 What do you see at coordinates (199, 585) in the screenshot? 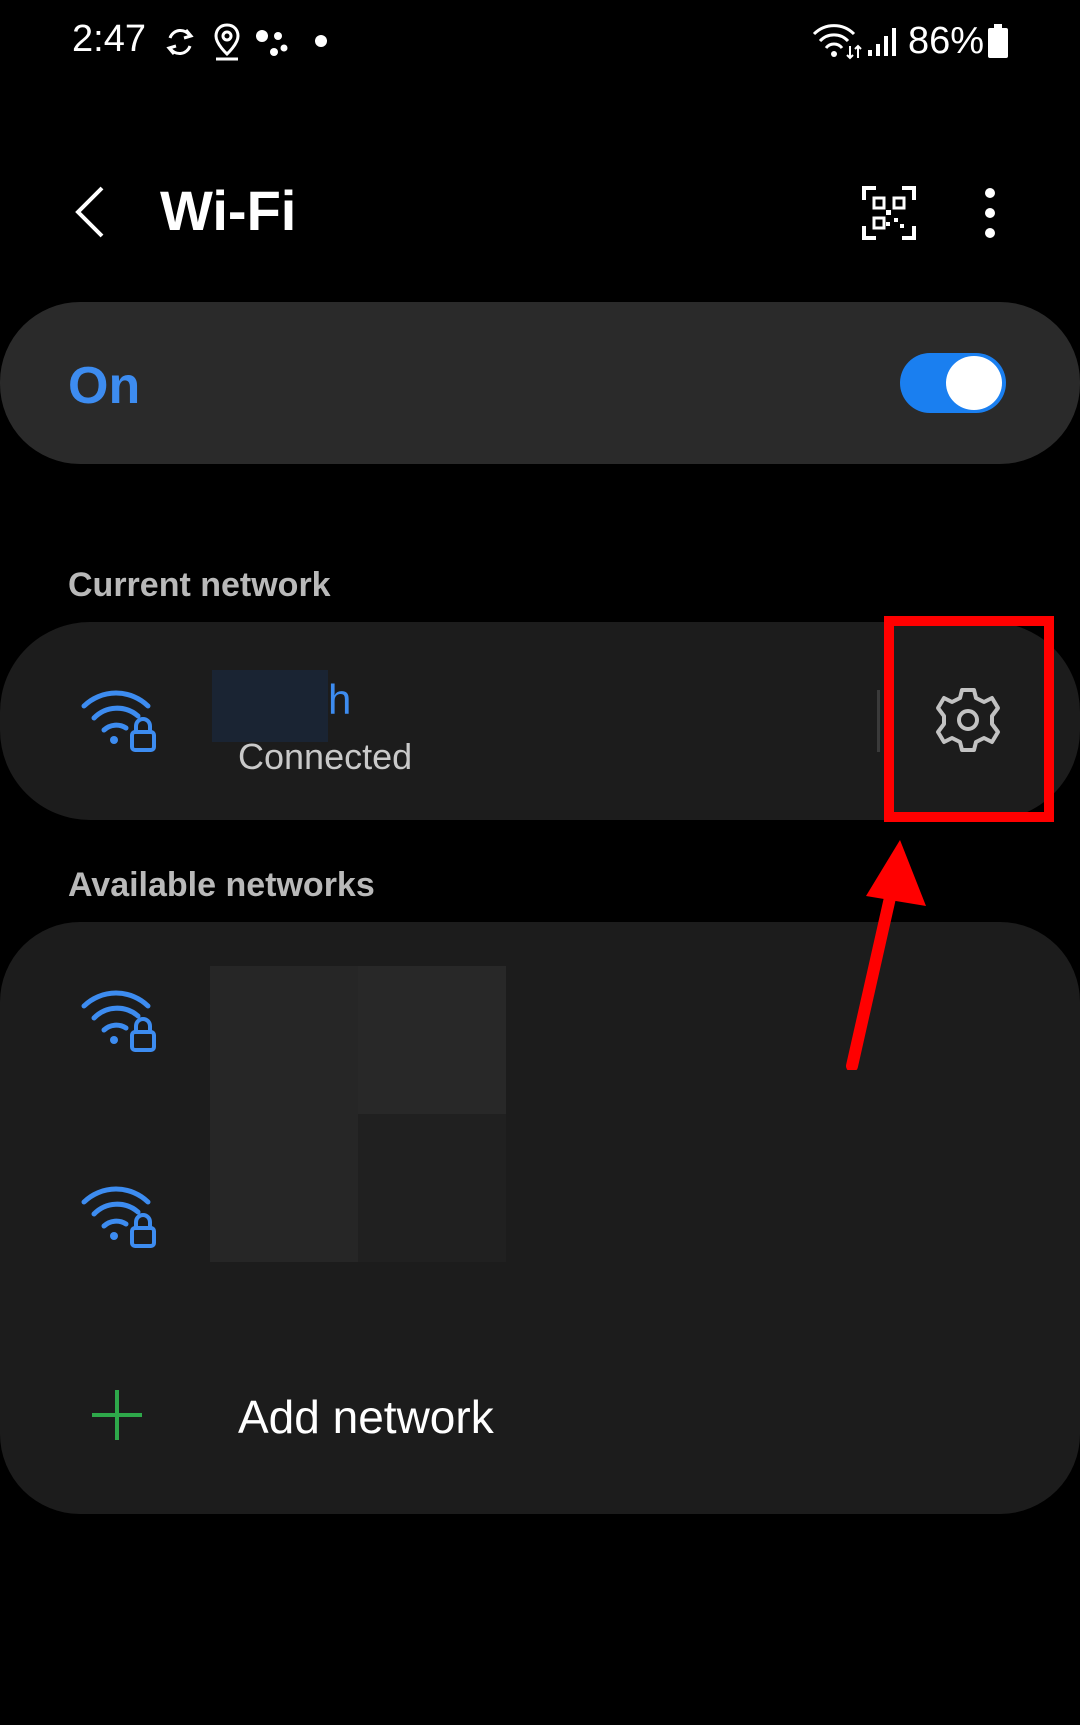
I see `current-network-header: Current network` at bounding box center [199, 585].